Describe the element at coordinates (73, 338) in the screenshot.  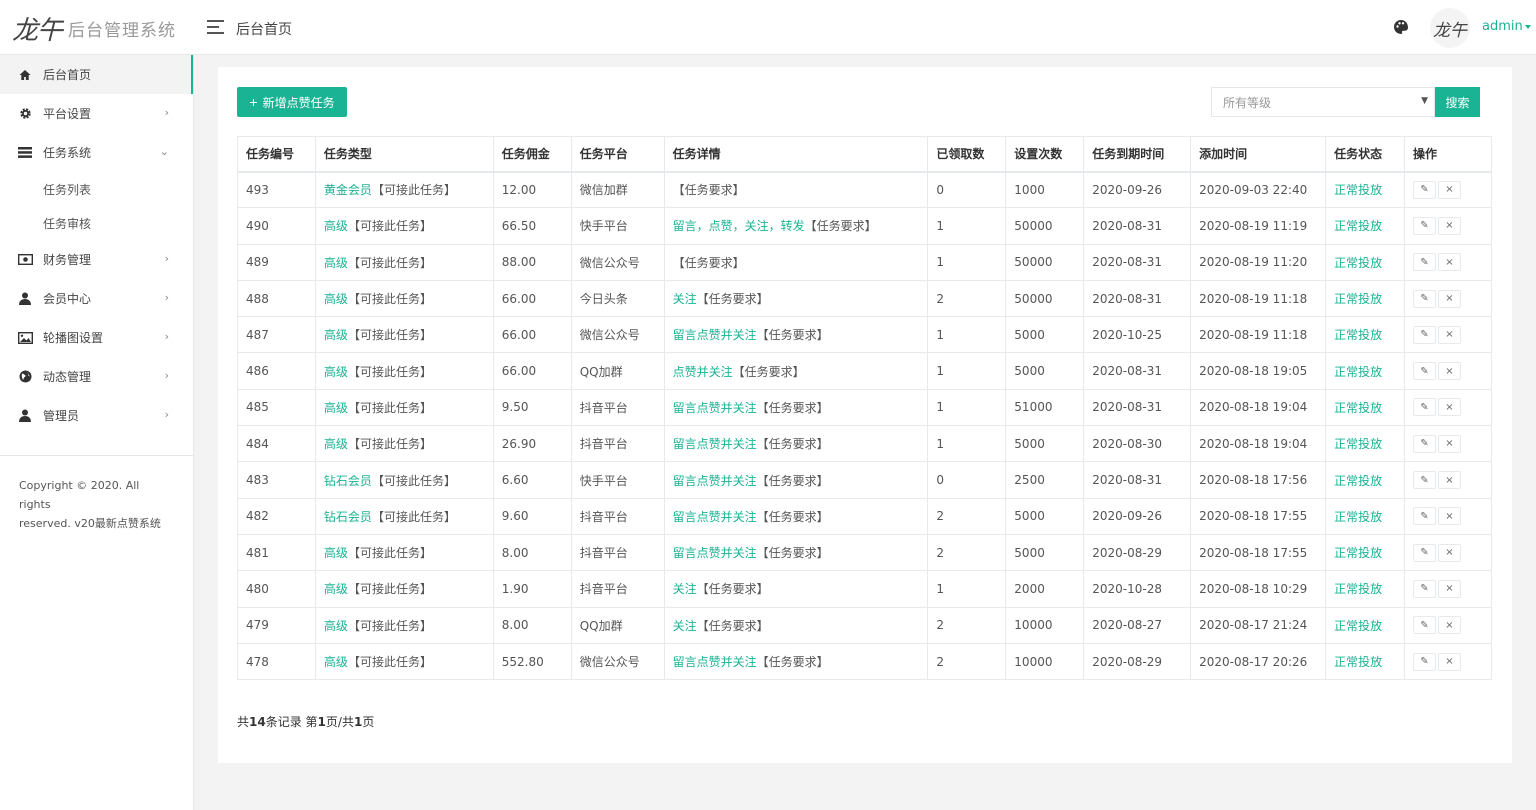
I see `sidebar-item-label: 轮播图设置` at that location.